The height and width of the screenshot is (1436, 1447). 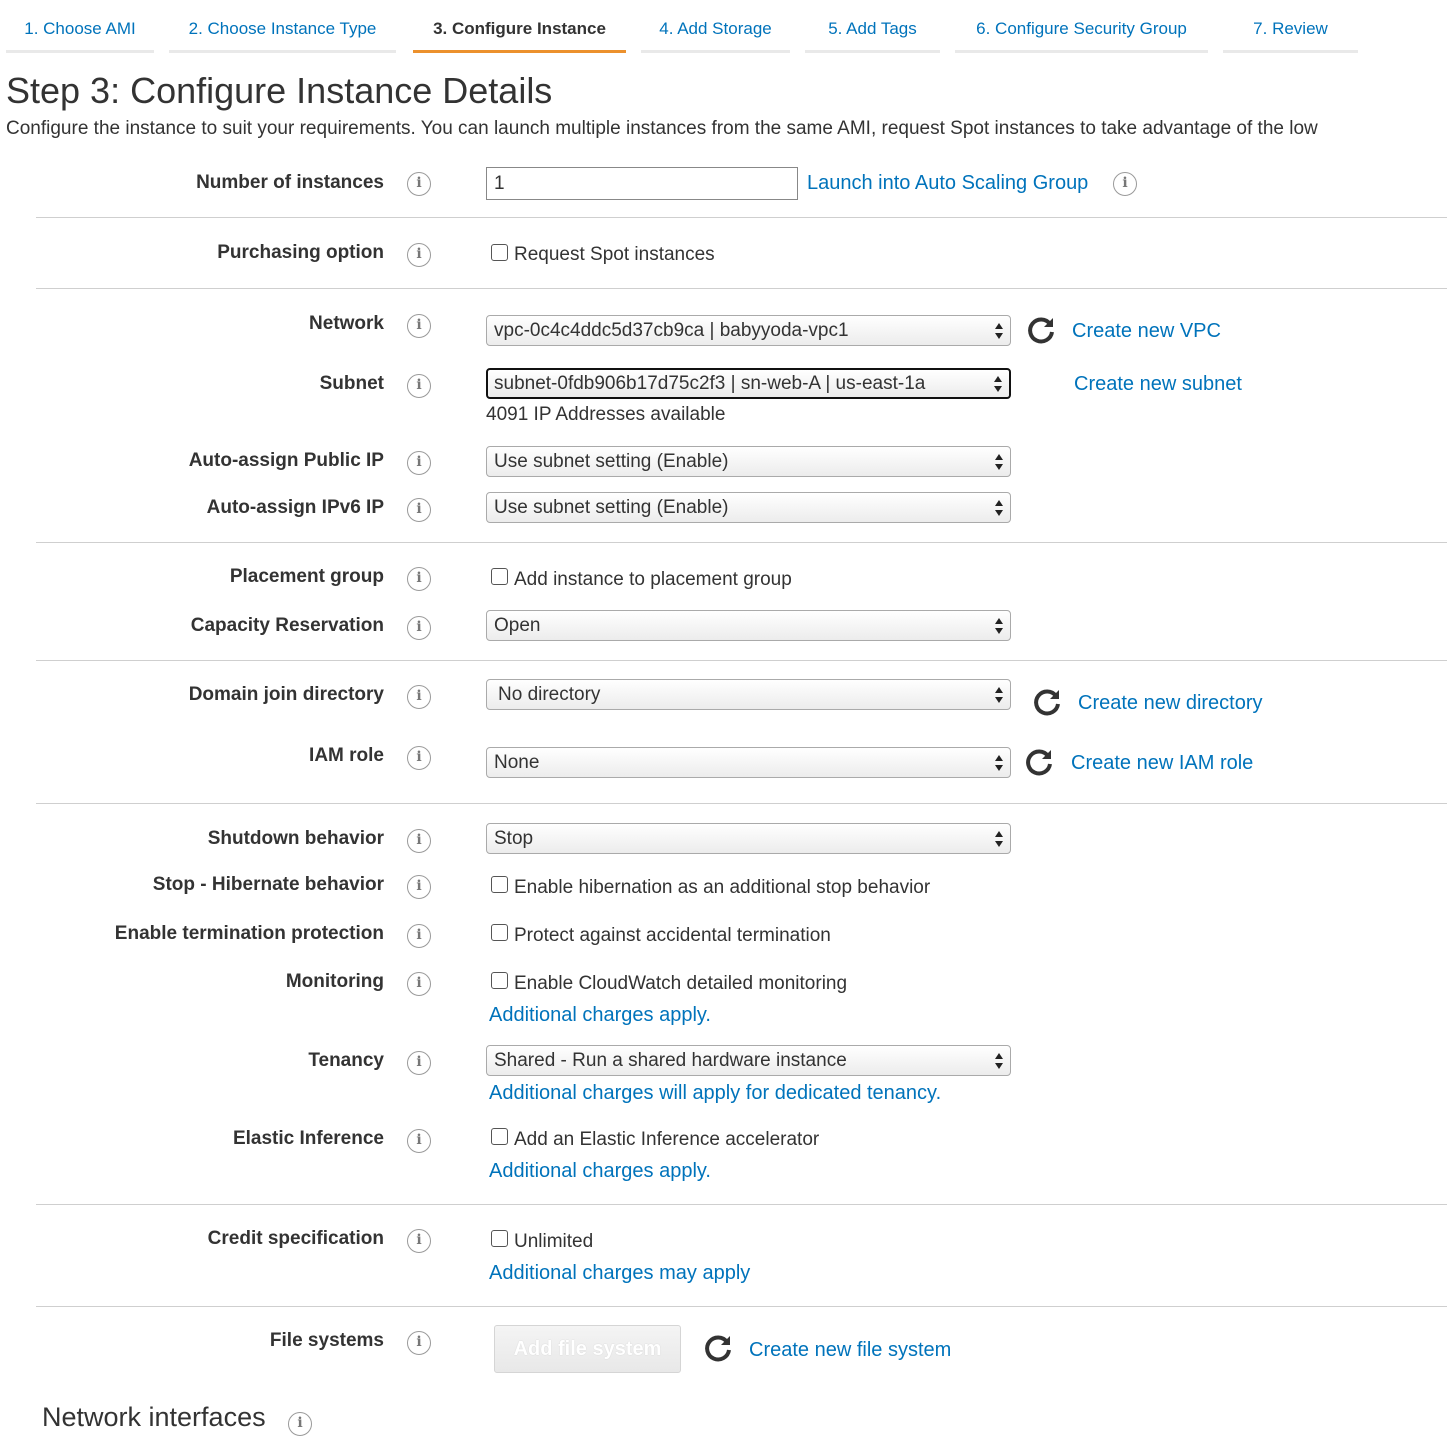 I want to click on tab-review: 7. Review, so click(x=1290, y=26).